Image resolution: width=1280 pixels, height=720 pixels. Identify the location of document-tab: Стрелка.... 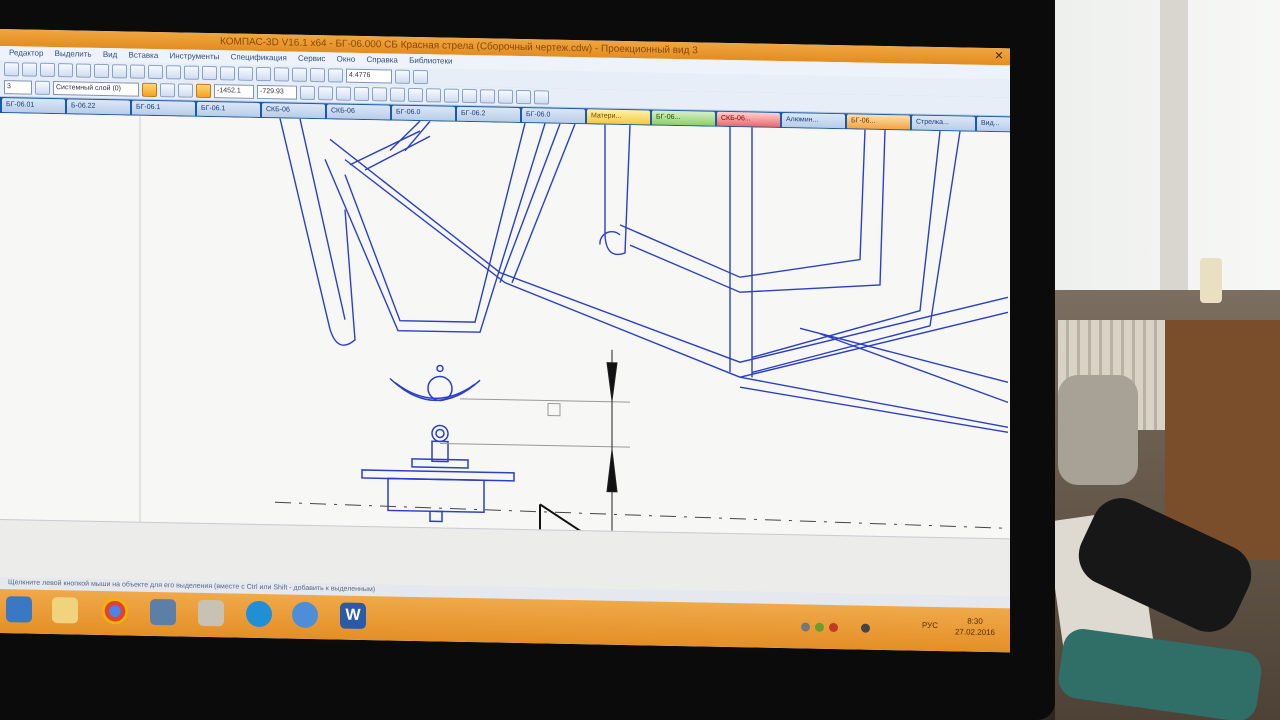
(943, 123).